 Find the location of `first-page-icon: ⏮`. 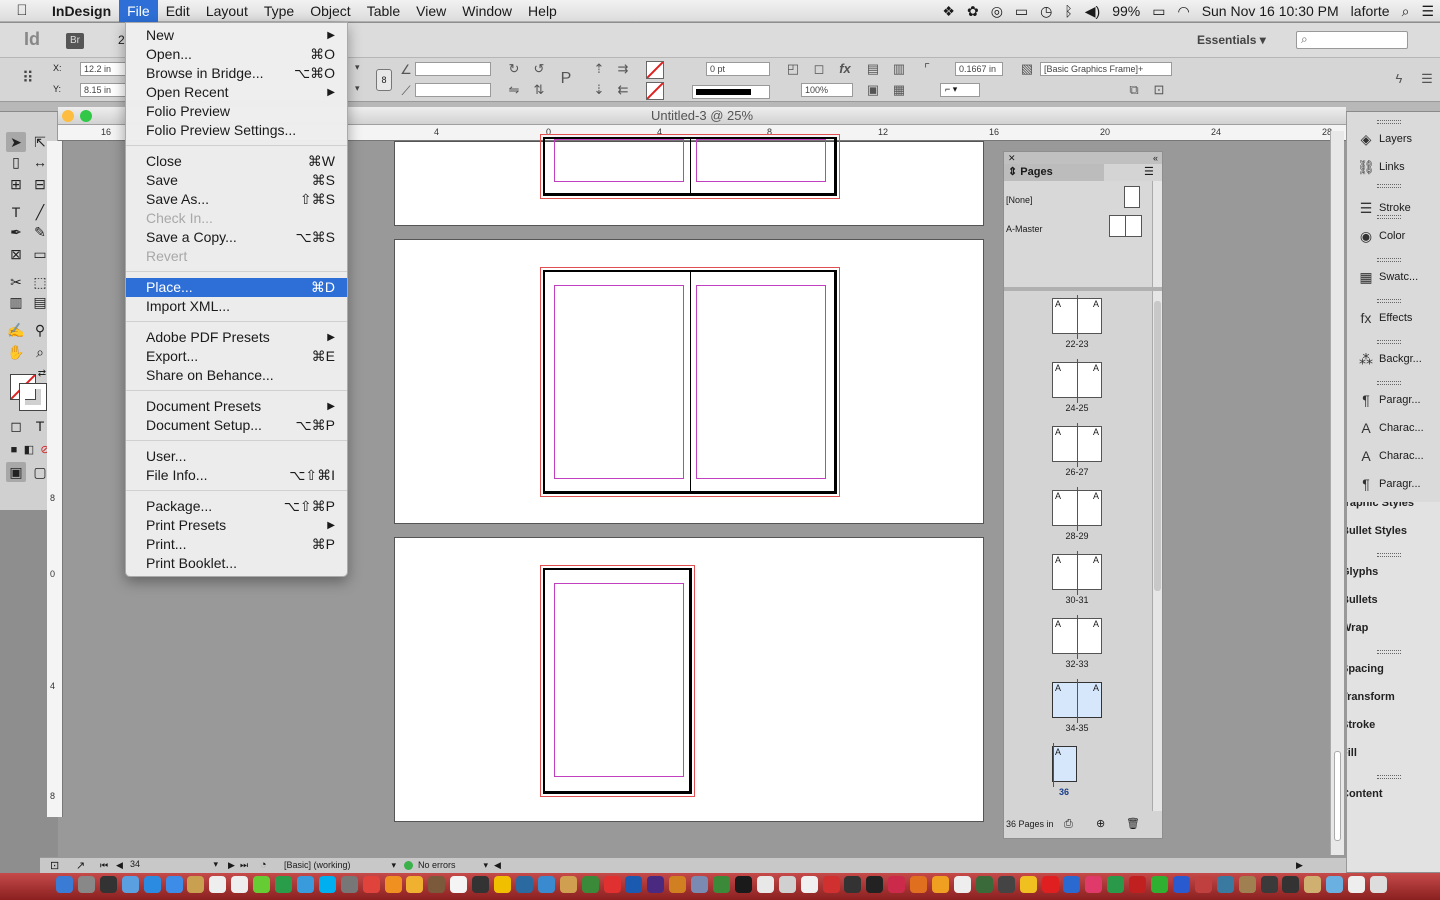

first-page-icon: ⏮ is located at coordinates (104, 865).